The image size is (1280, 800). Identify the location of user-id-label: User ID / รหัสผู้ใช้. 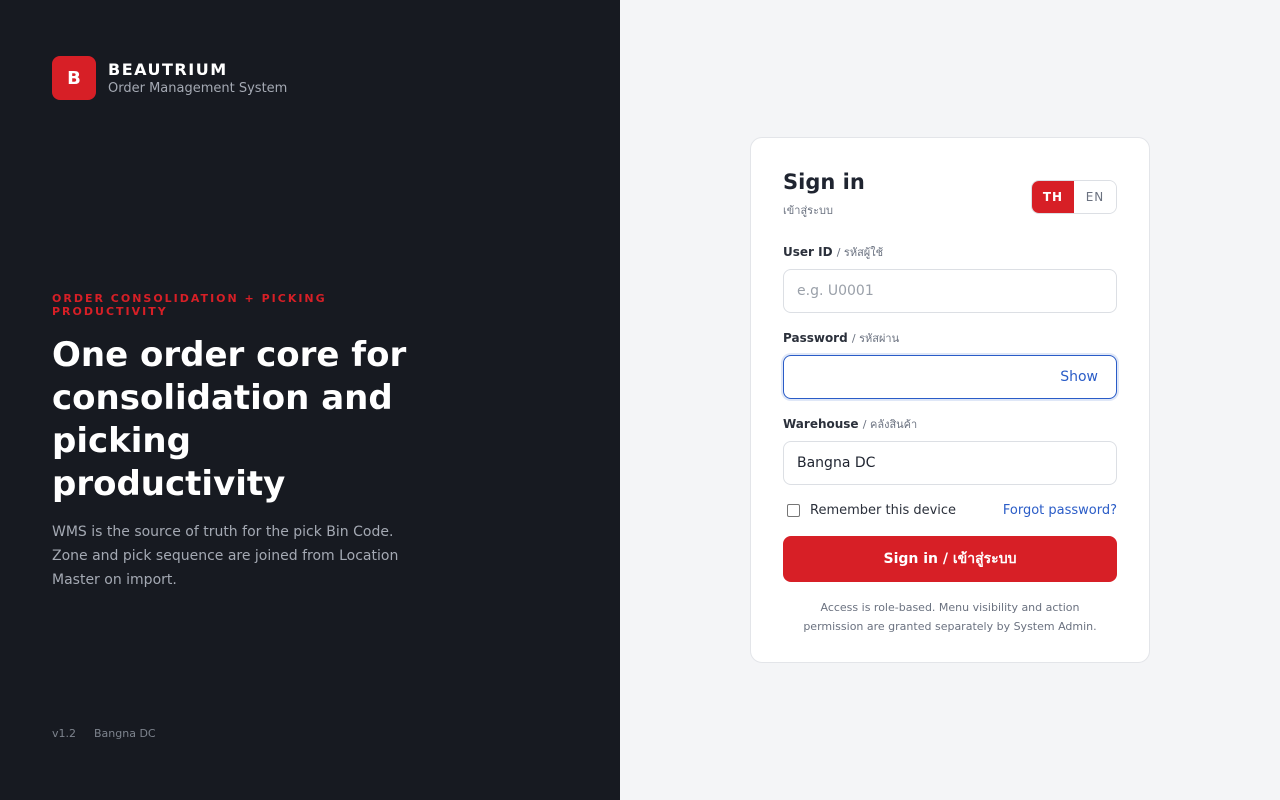
(950, 252).